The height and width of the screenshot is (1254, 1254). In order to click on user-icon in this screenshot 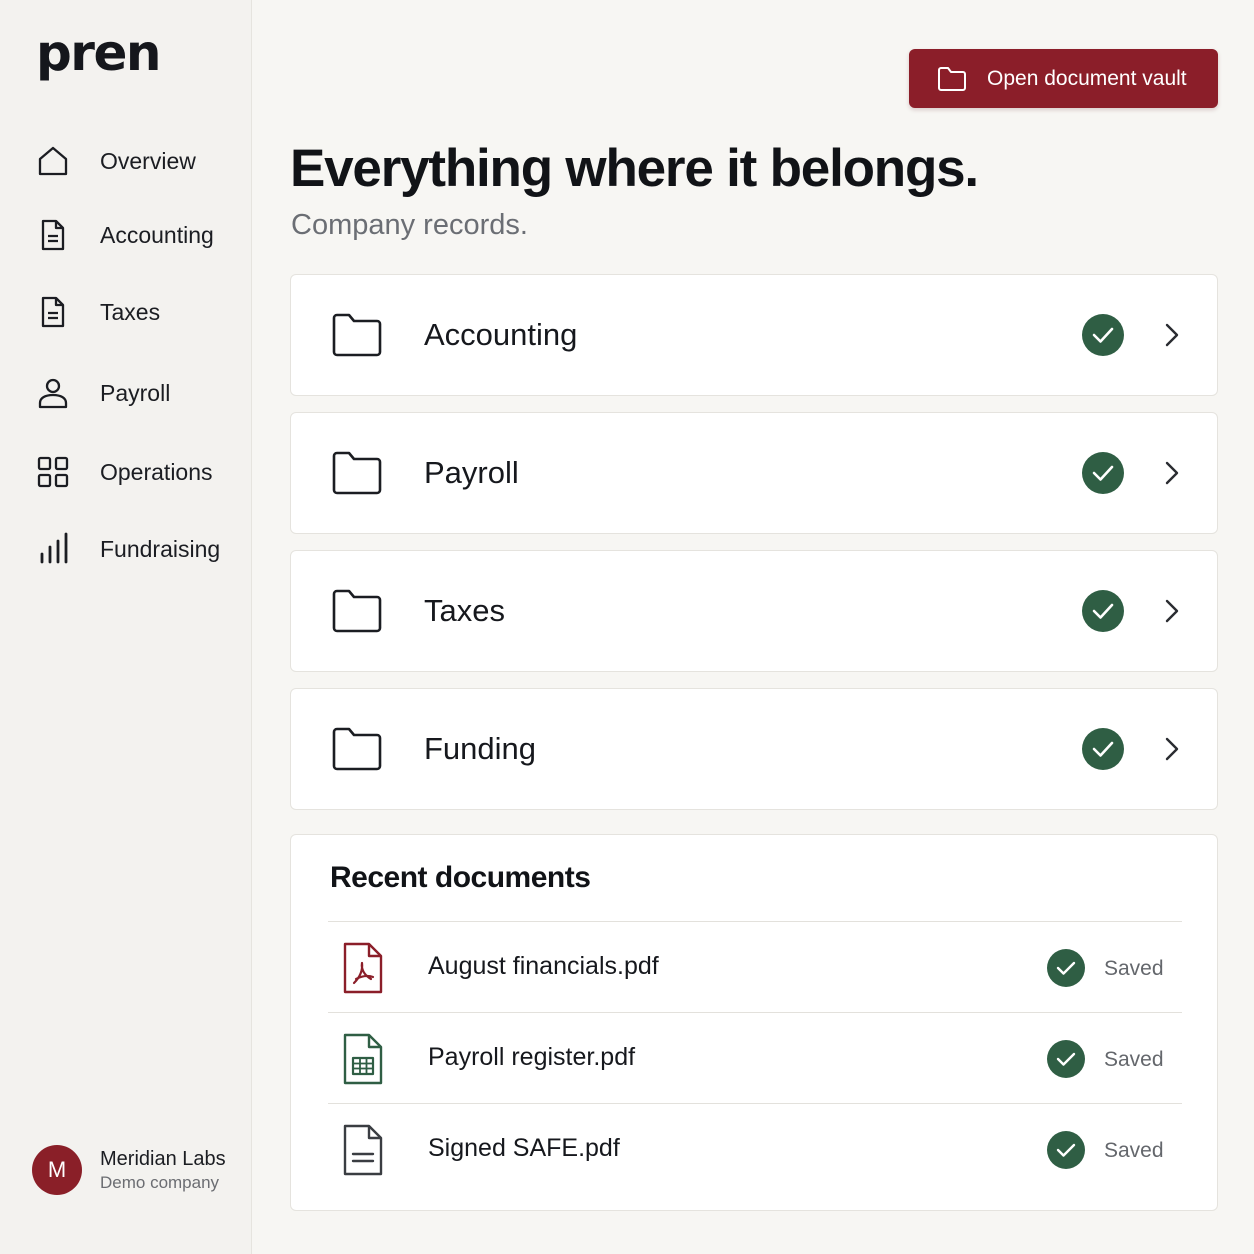, I will do `click(53, 393)`.